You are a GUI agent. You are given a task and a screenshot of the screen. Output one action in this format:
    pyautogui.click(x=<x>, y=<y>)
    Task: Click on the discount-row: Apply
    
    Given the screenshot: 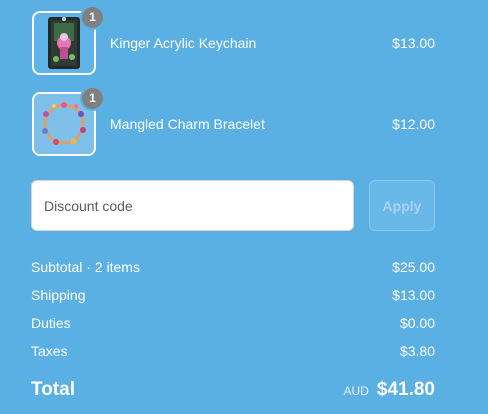 What is the action you would take?
    pyautogui.click(x=233, y=205)
    